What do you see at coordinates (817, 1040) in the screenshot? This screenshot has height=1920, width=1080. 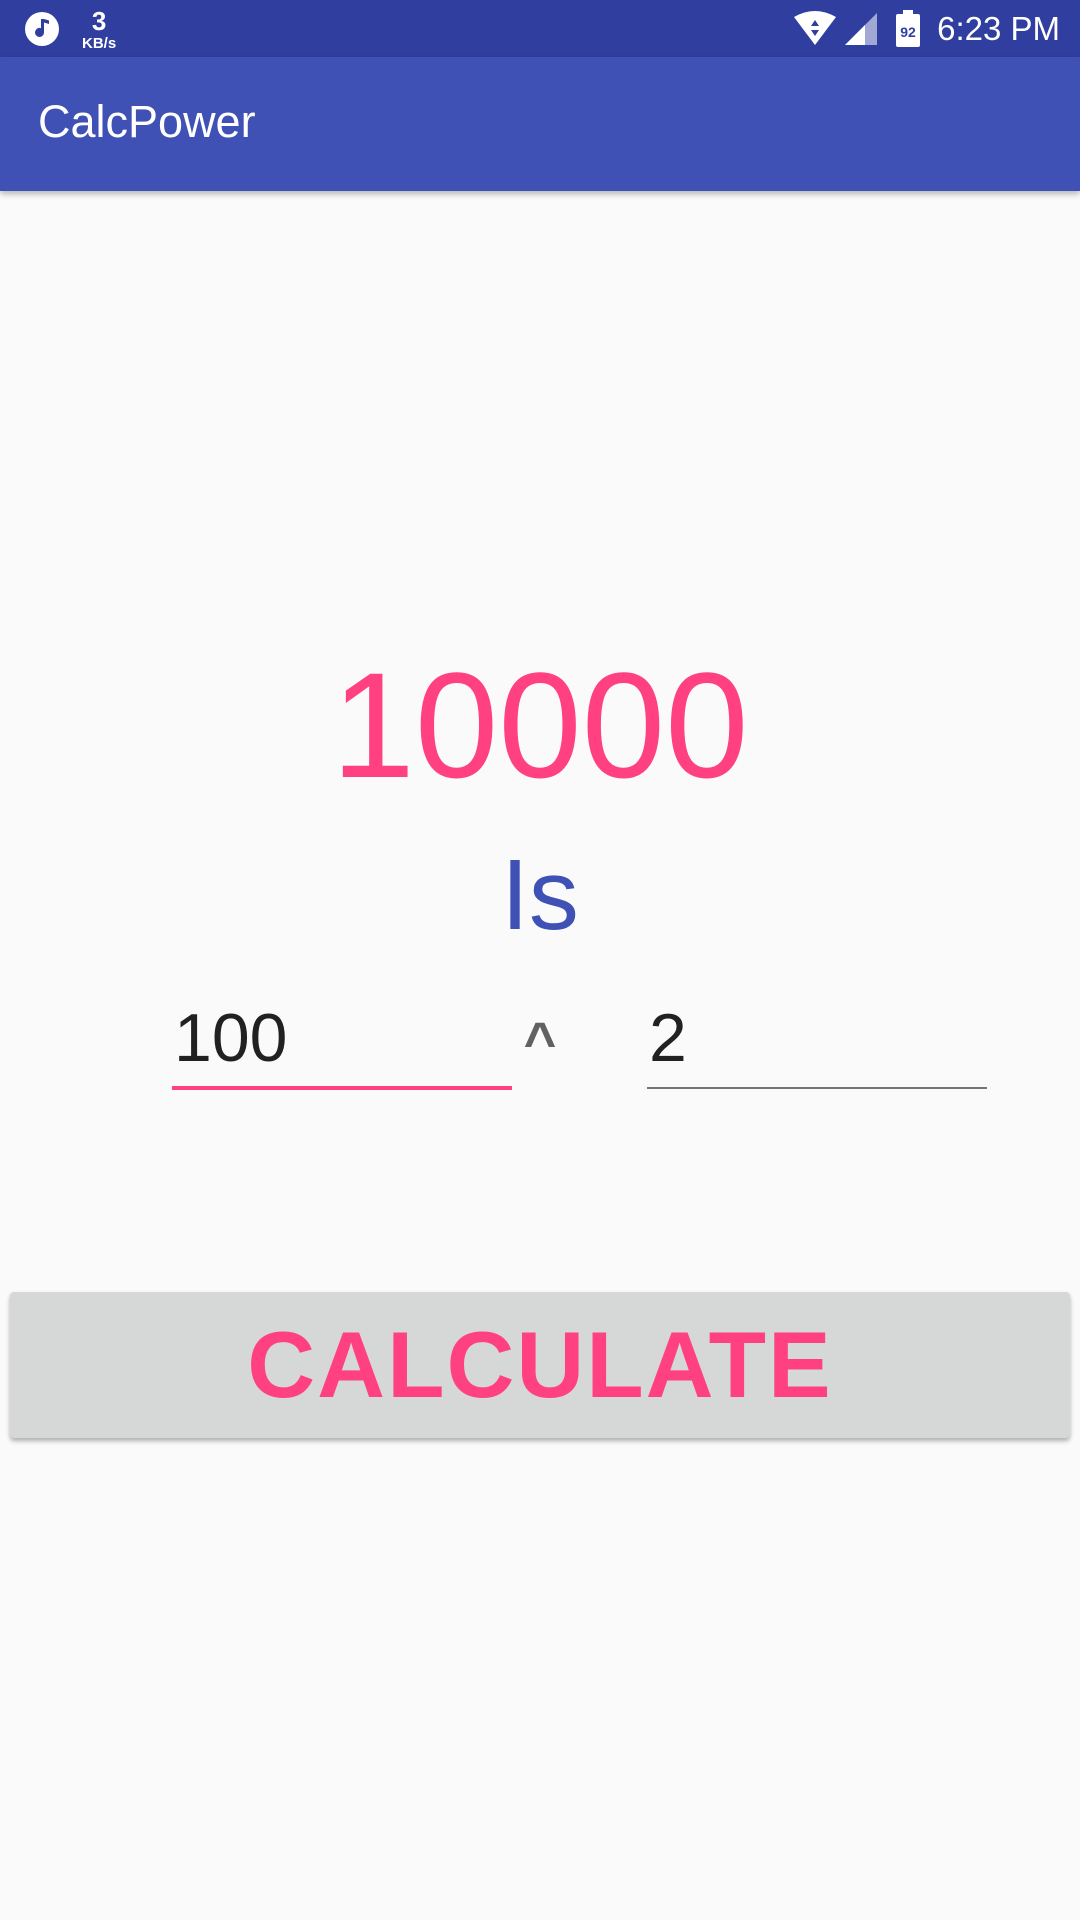 I see `exponent-input: 2` at bounding box center [817, 1040].